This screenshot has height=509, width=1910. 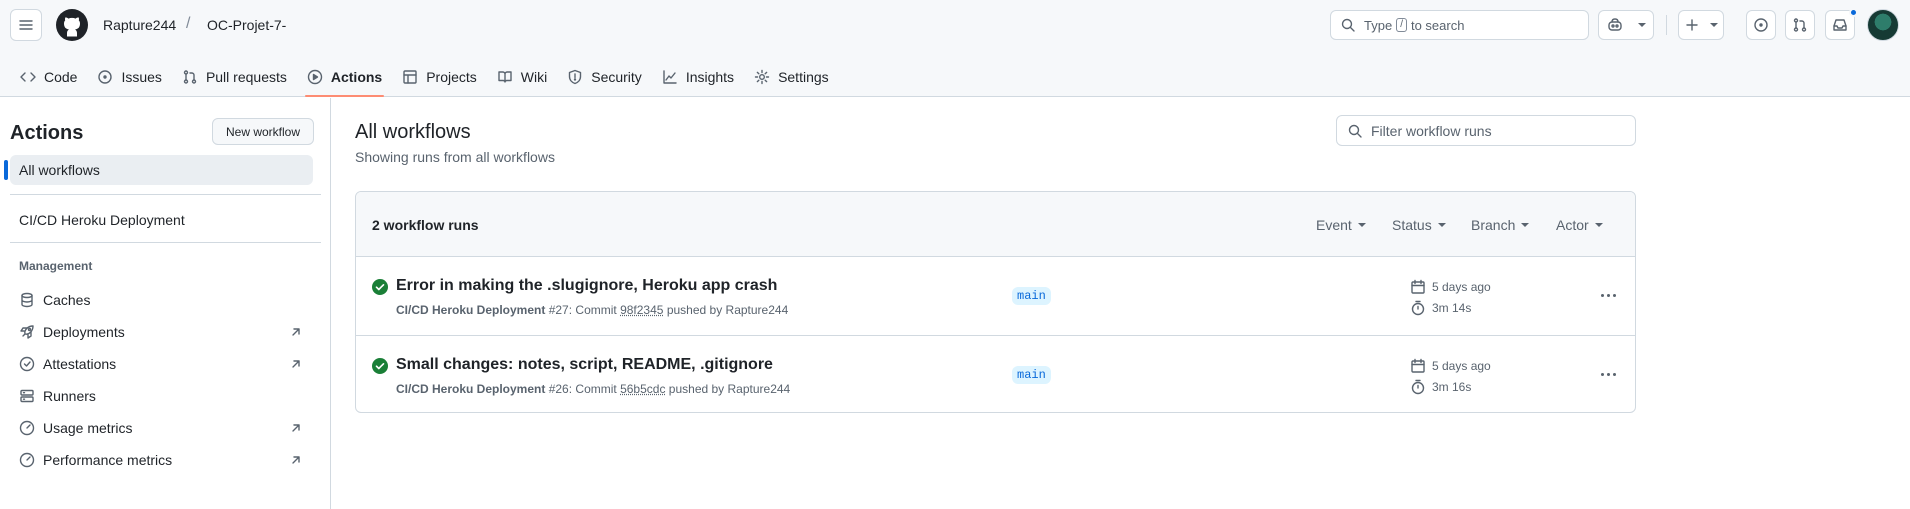 What do you see at coordinates (1452, 387) in the screenshot?
I see `run-duration-value: 3m 16s` at bounding box center [1452, 387].